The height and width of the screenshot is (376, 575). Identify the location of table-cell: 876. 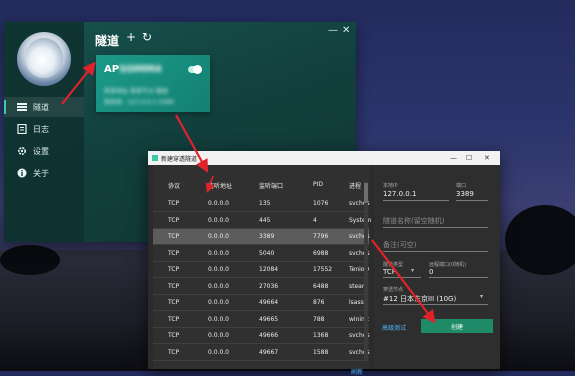
(319, 302).